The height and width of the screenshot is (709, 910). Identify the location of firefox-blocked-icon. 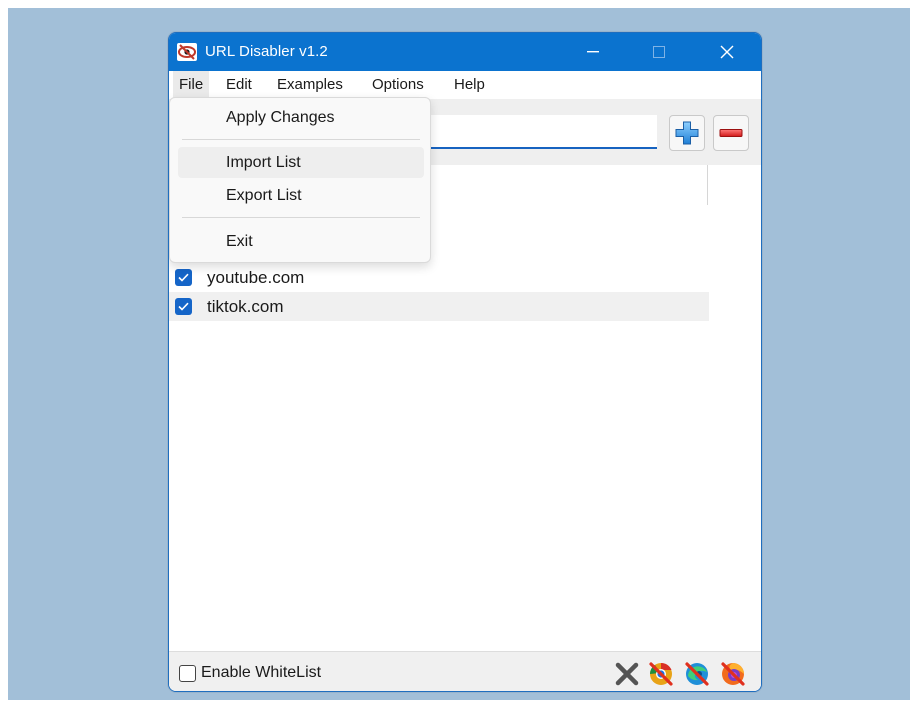
(733, 674).